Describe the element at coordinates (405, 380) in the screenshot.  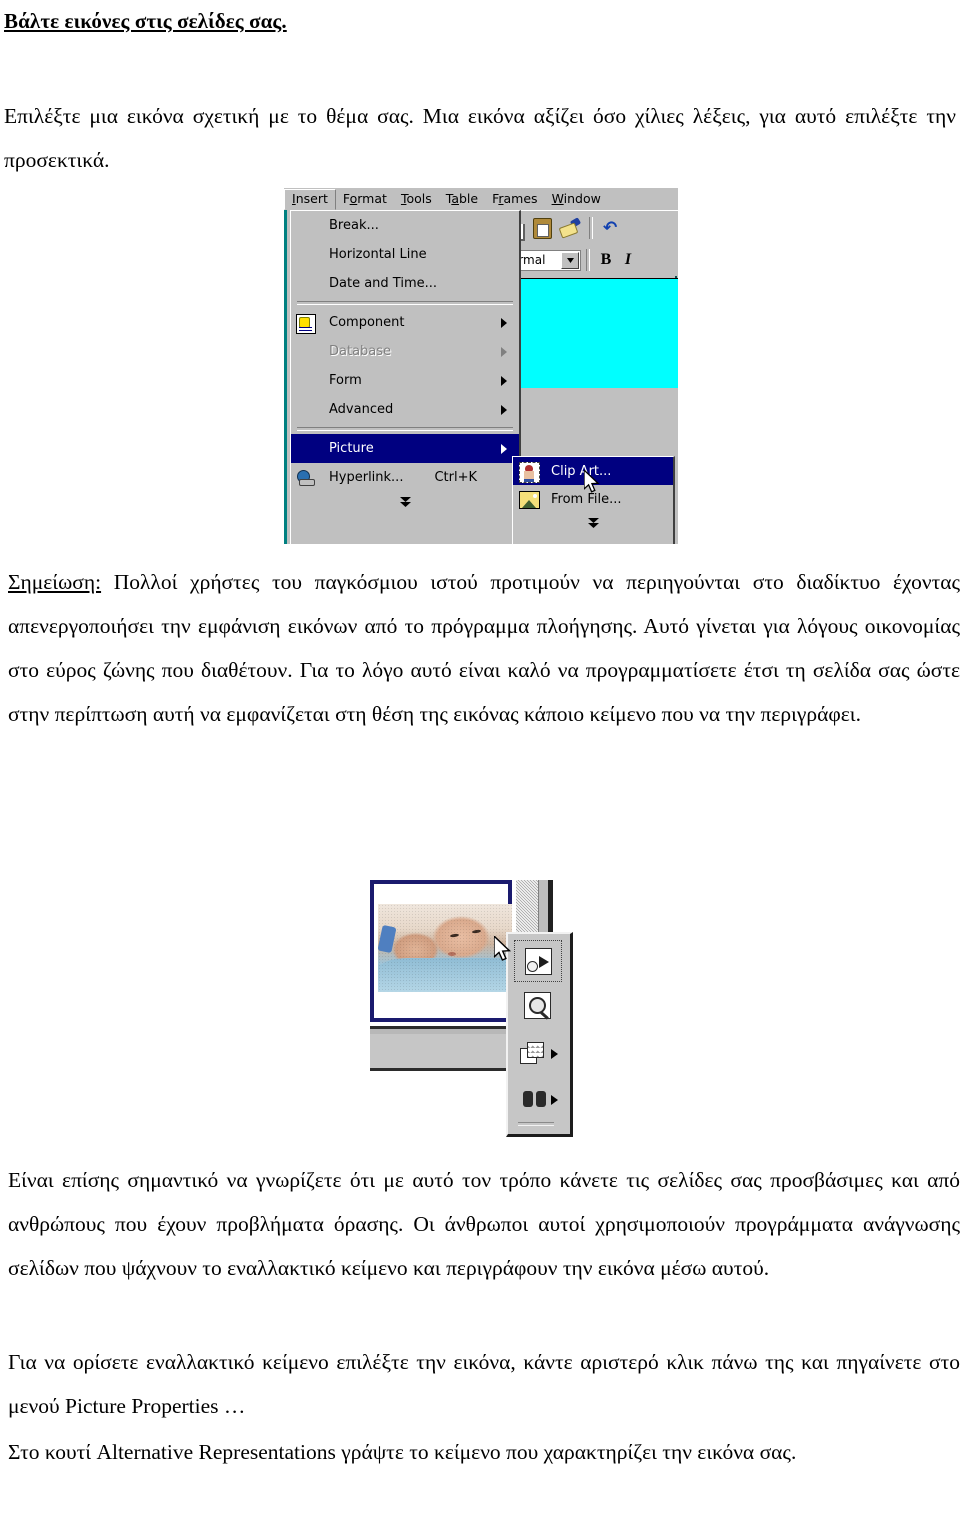
I see `menu-item-form: Form` at that location.